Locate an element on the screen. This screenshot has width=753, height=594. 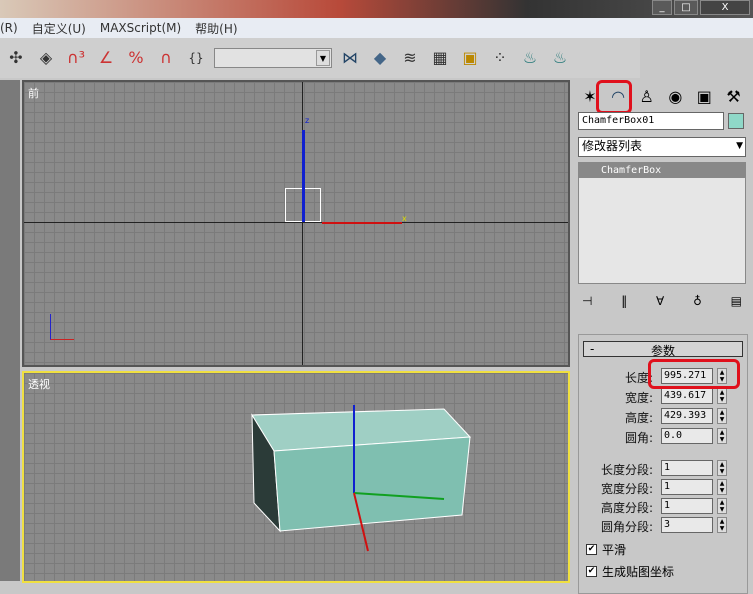
menu-help: 帮助(H) is located at coordinates (216, 28).